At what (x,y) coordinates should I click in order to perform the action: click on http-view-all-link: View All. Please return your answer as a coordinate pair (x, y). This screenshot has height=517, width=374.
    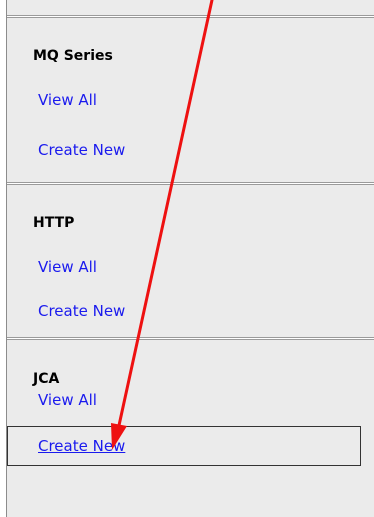
    Looking at the image, I should click on (67, 267).